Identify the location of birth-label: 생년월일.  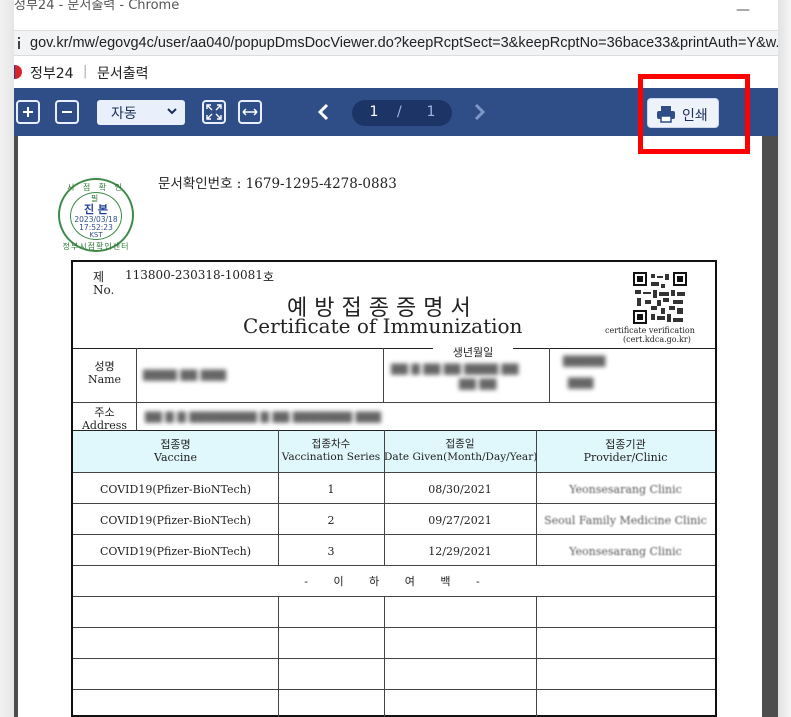
(473, 352).